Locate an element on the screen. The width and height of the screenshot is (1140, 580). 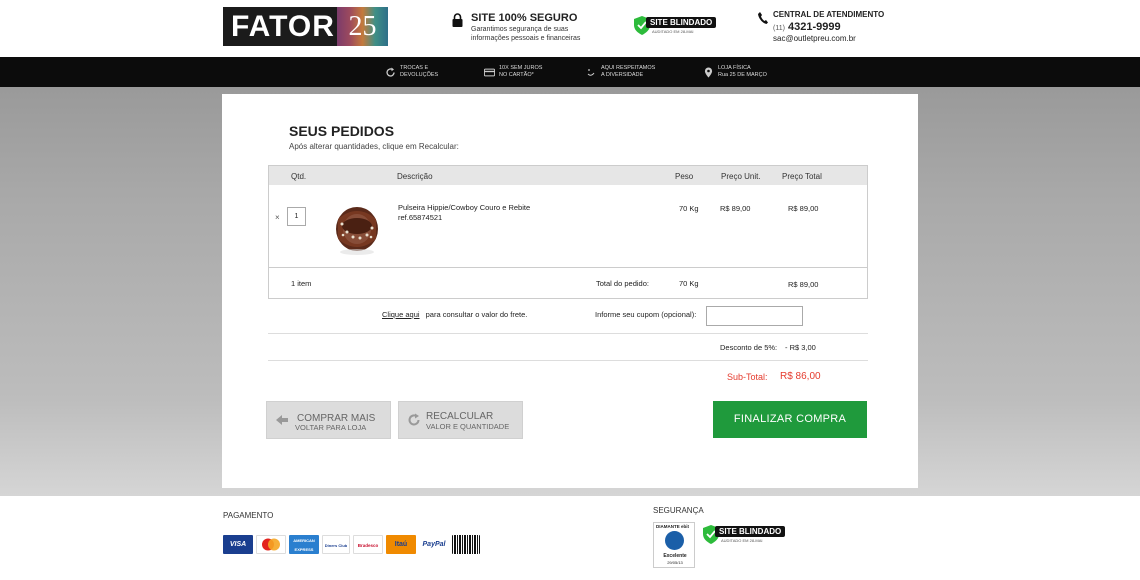
remove-item-button: × is located at coordinates (277, 217).